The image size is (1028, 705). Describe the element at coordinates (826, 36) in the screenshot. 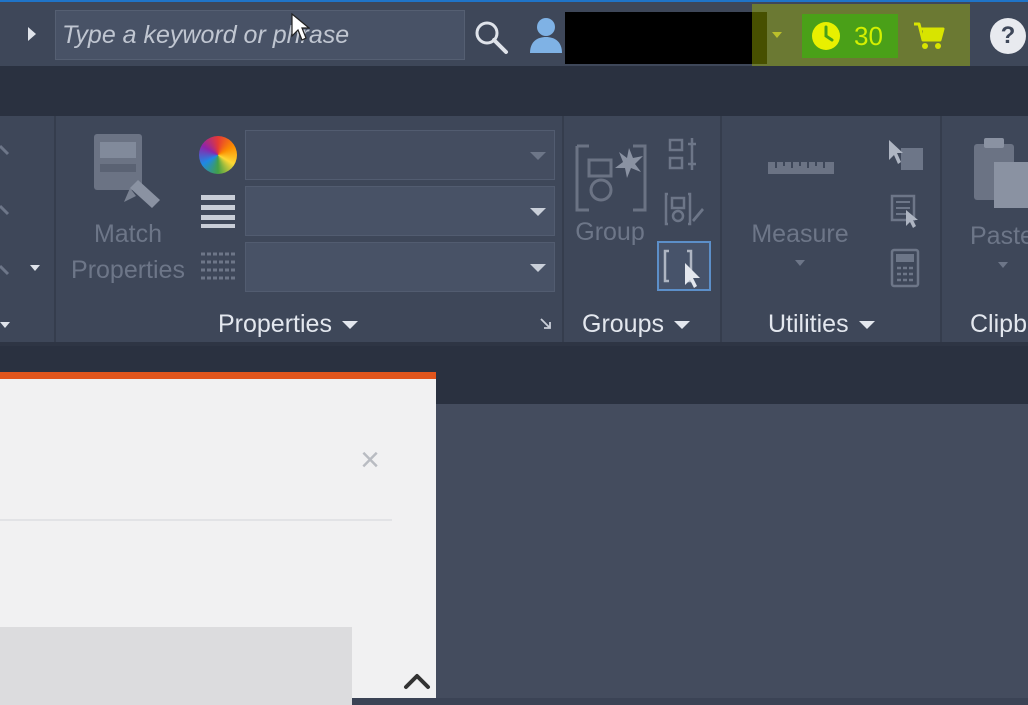

I see `clock-icon` at that location.